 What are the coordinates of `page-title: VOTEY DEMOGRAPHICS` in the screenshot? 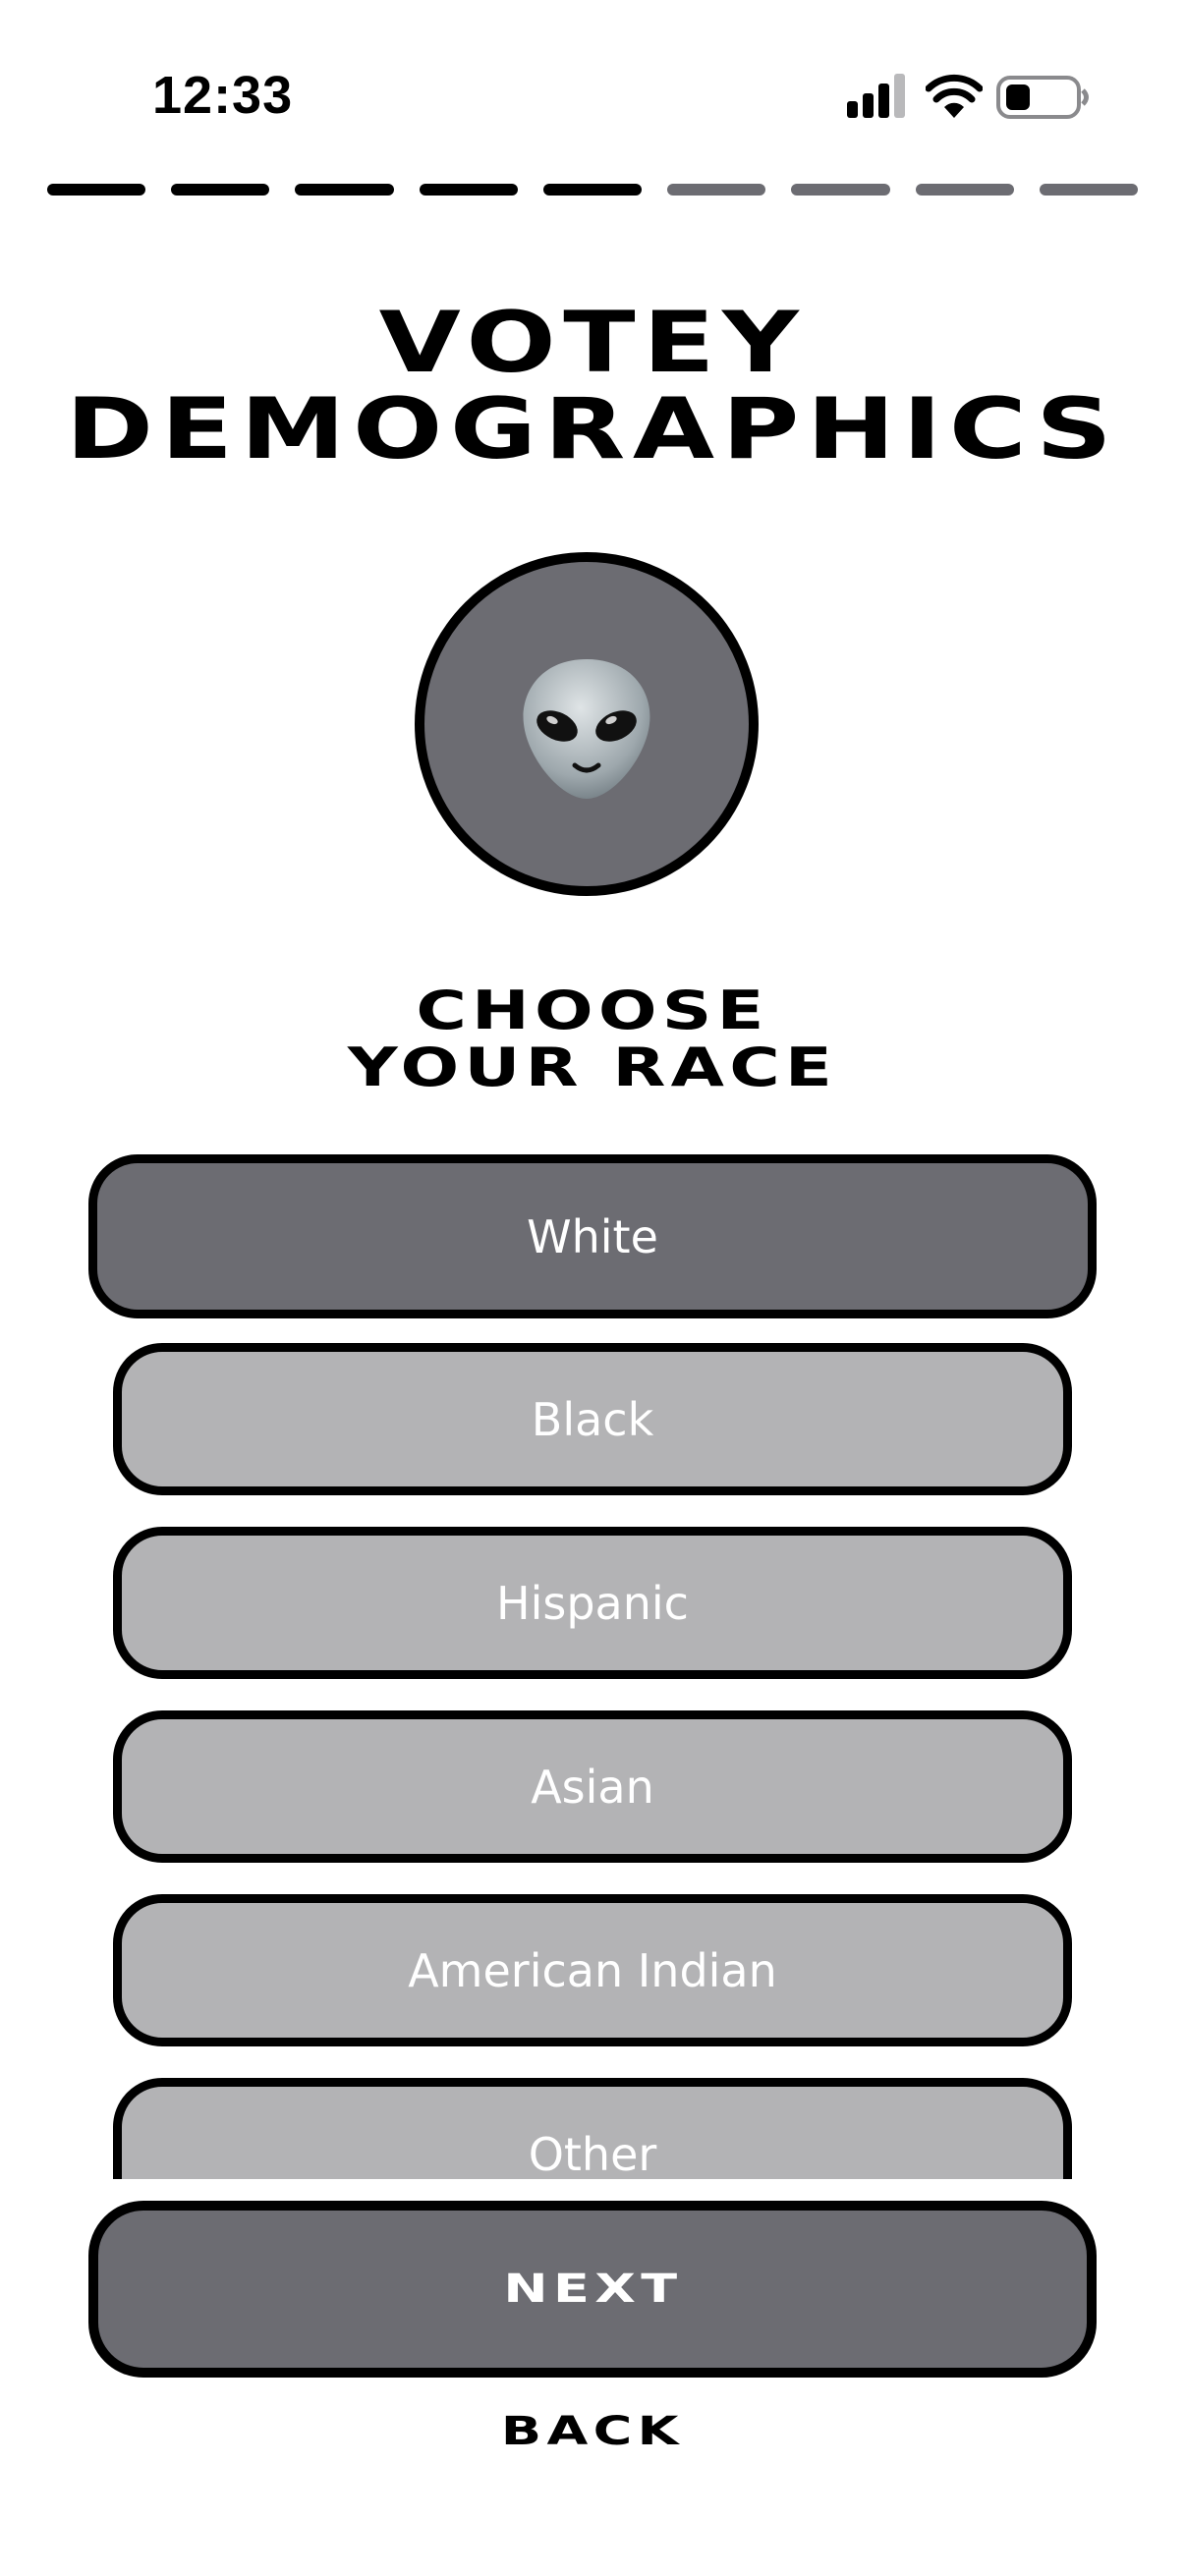 It's located at (592, 386).